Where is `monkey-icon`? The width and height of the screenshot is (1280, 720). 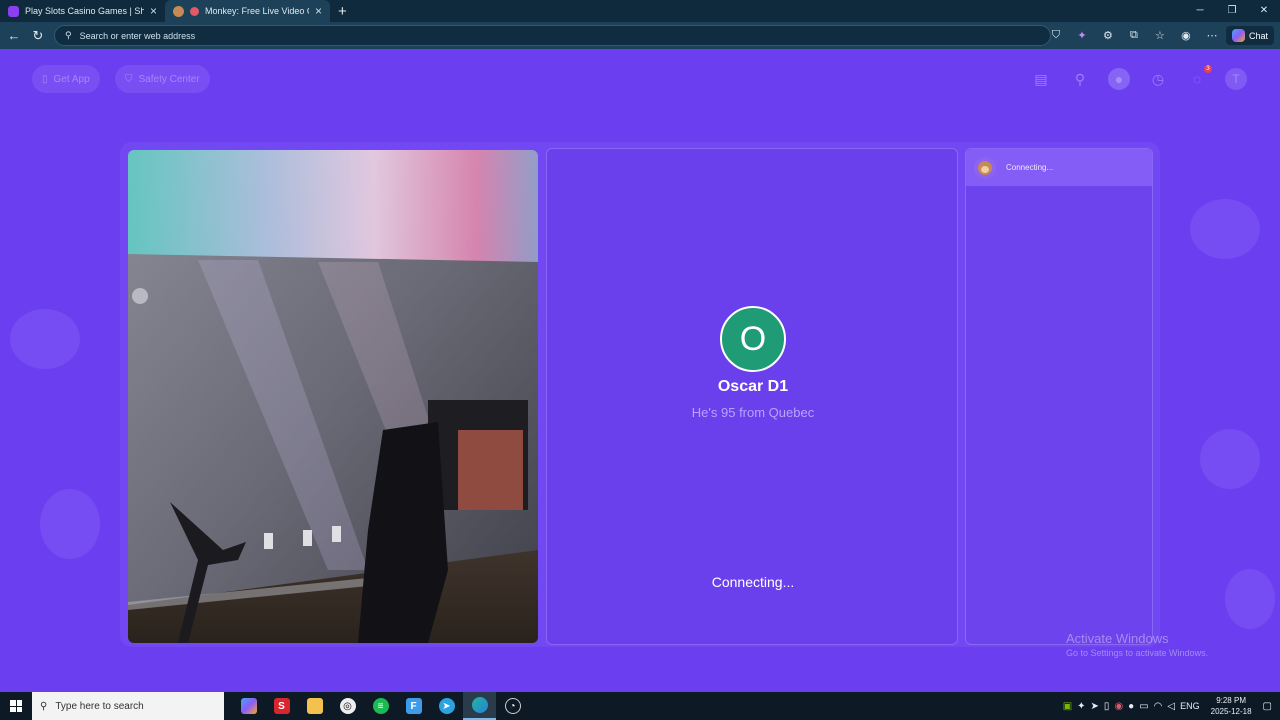 monkey-icon is located at coordinates (985, 167).